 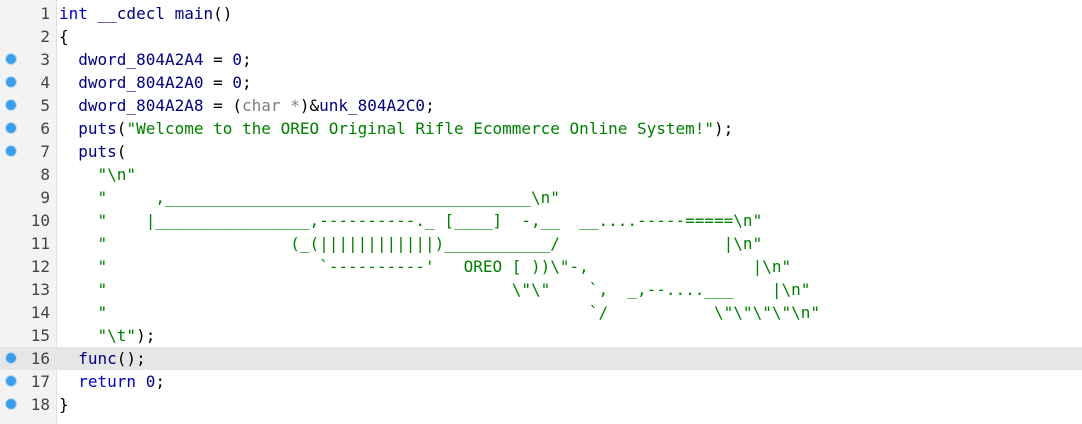 I want to click on line-number: 1, so click(x=45, y=13).